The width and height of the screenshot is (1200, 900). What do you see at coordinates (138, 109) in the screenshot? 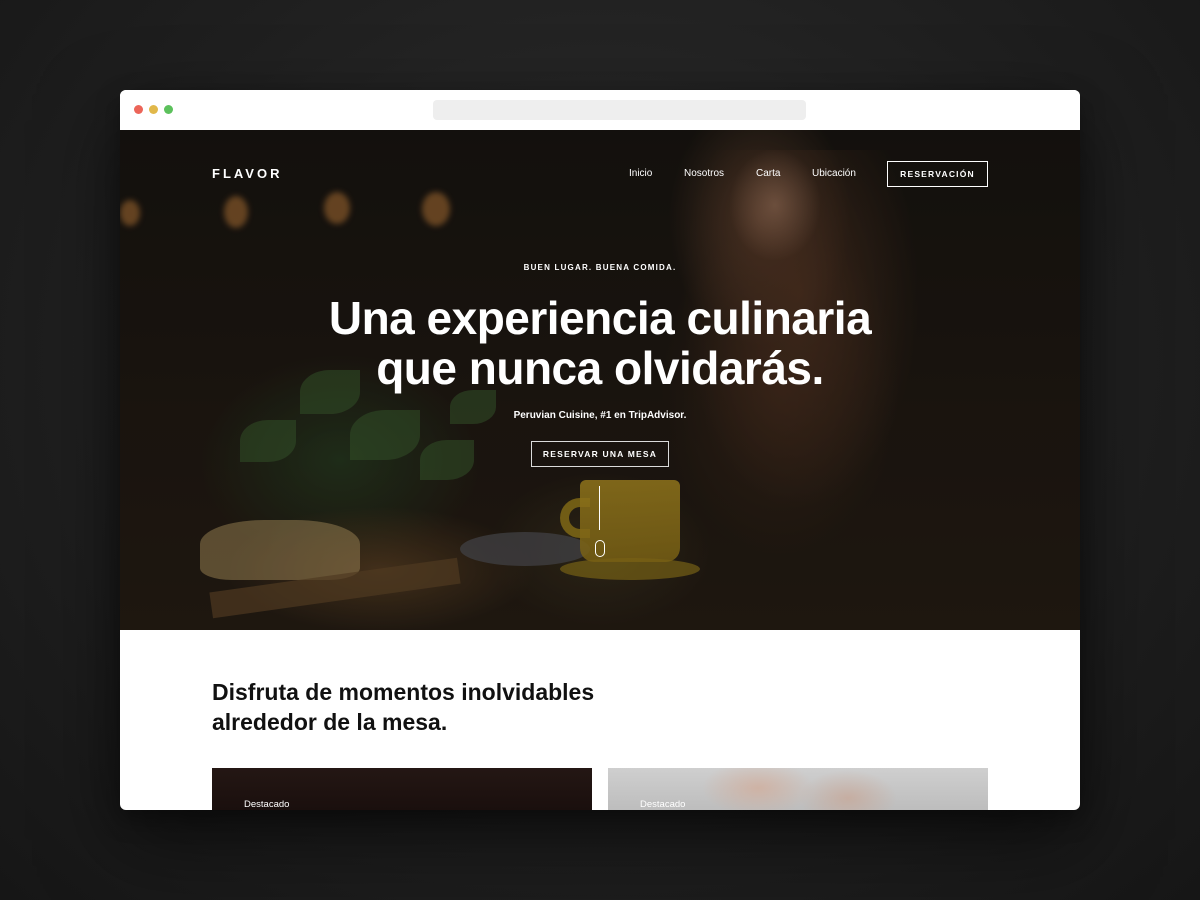
I see `close-window-icon` at bounding box center [138, 109].